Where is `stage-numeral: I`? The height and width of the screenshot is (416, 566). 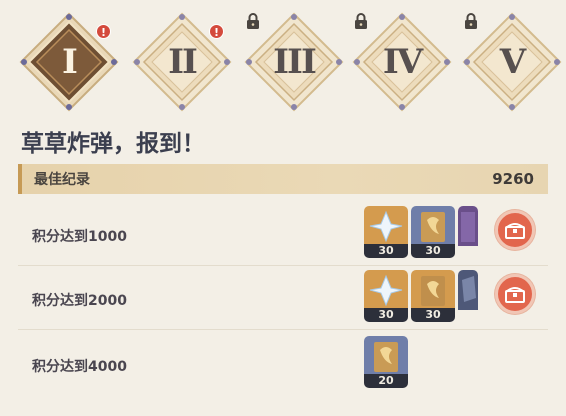
stage-numeral: I is located at coordinates (70, 62).